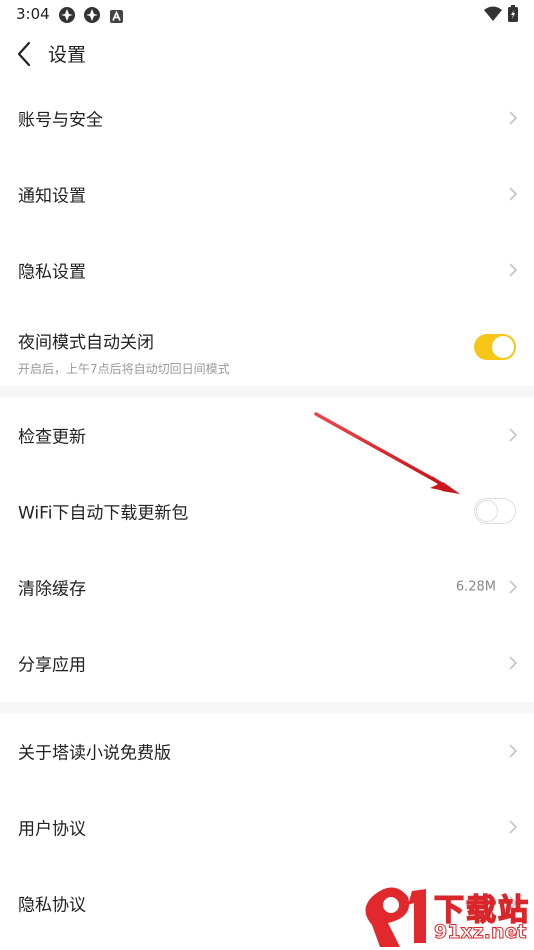 This screenshot has width=534, height=950. Describe the element at coordinates (475, 587) in the screenshot. I see `cache-size: 6.28M` at that location.